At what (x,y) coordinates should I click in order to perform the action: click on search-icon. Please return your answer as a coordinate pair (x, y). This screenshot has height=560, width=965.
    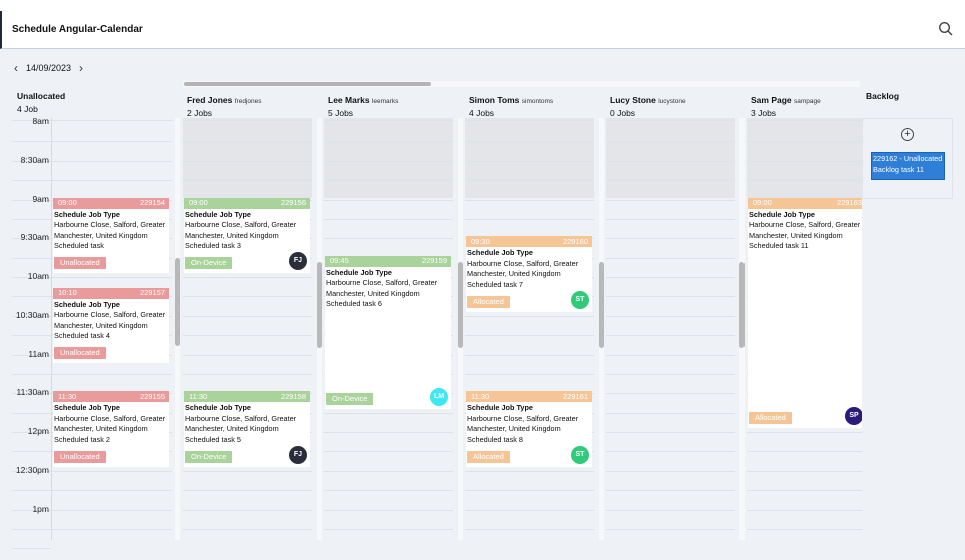
    Looking at the image, I should click on (946, 29).